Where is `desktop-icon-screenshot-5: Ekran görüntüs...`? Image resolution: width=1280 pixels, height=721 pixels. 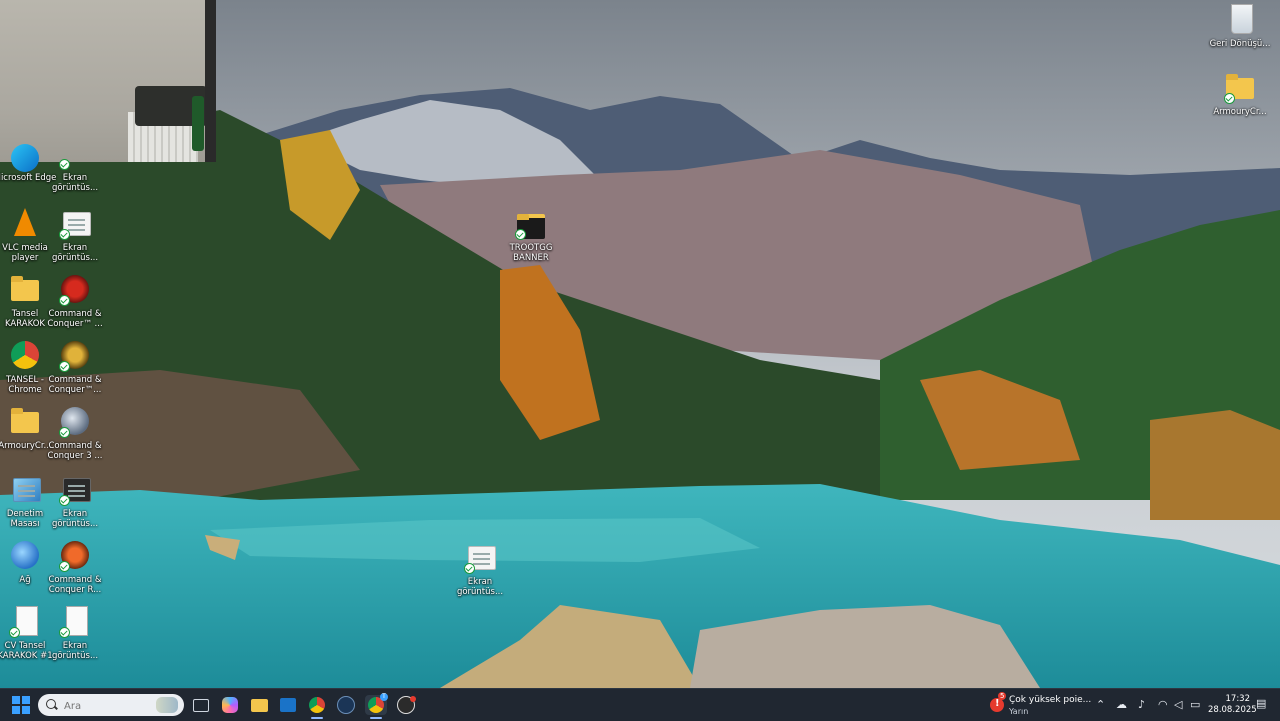
desktop-icon-screenshot-5: Ekran görüntüs... is located at coordinates (480, 568).